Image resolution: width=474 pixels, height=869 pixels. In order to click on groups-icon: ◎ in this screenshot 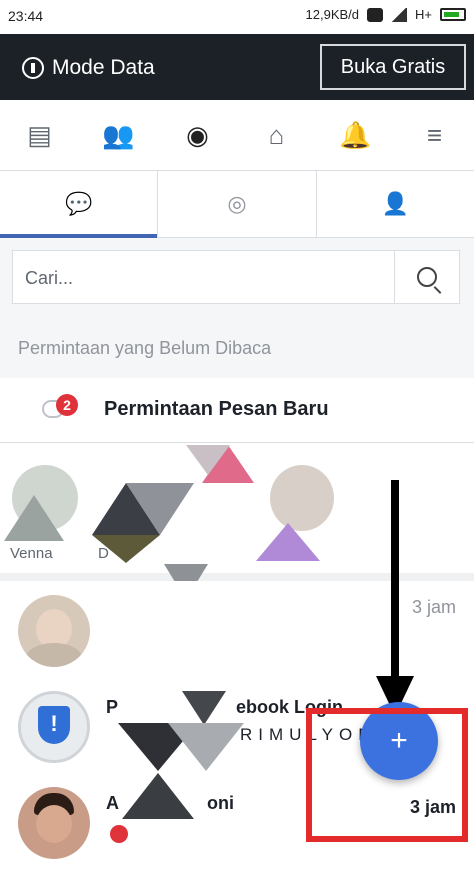, I will do `click(237, 203)`.